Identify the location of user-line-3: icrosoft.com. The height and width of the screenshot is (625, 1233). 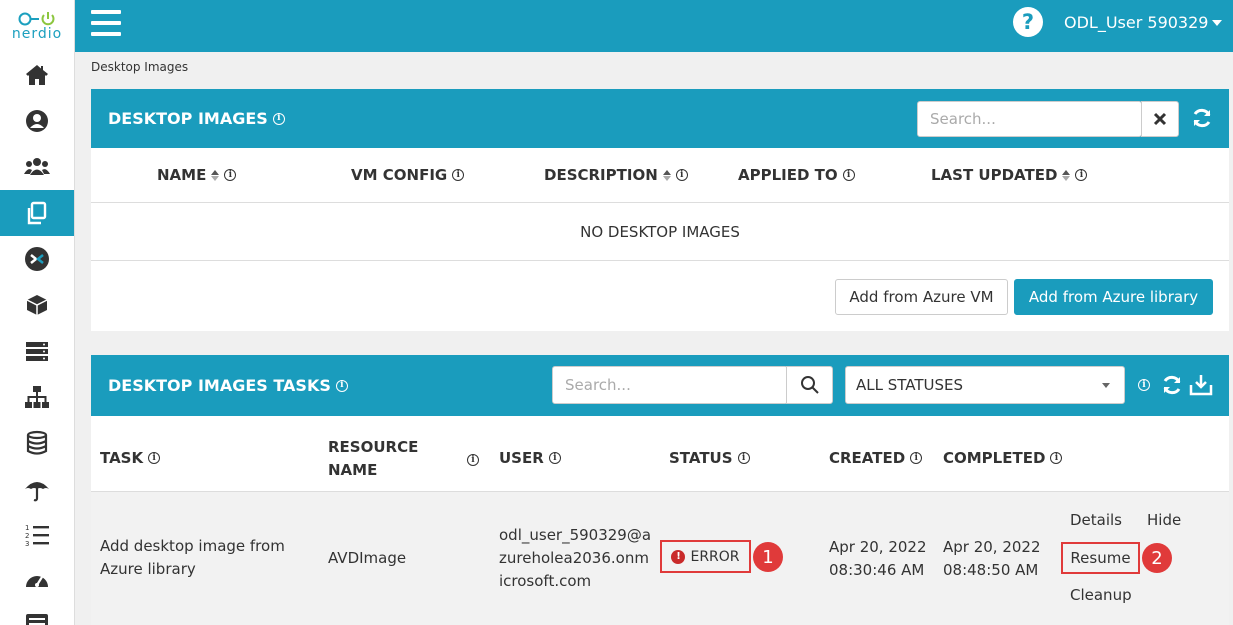
(545, 581).